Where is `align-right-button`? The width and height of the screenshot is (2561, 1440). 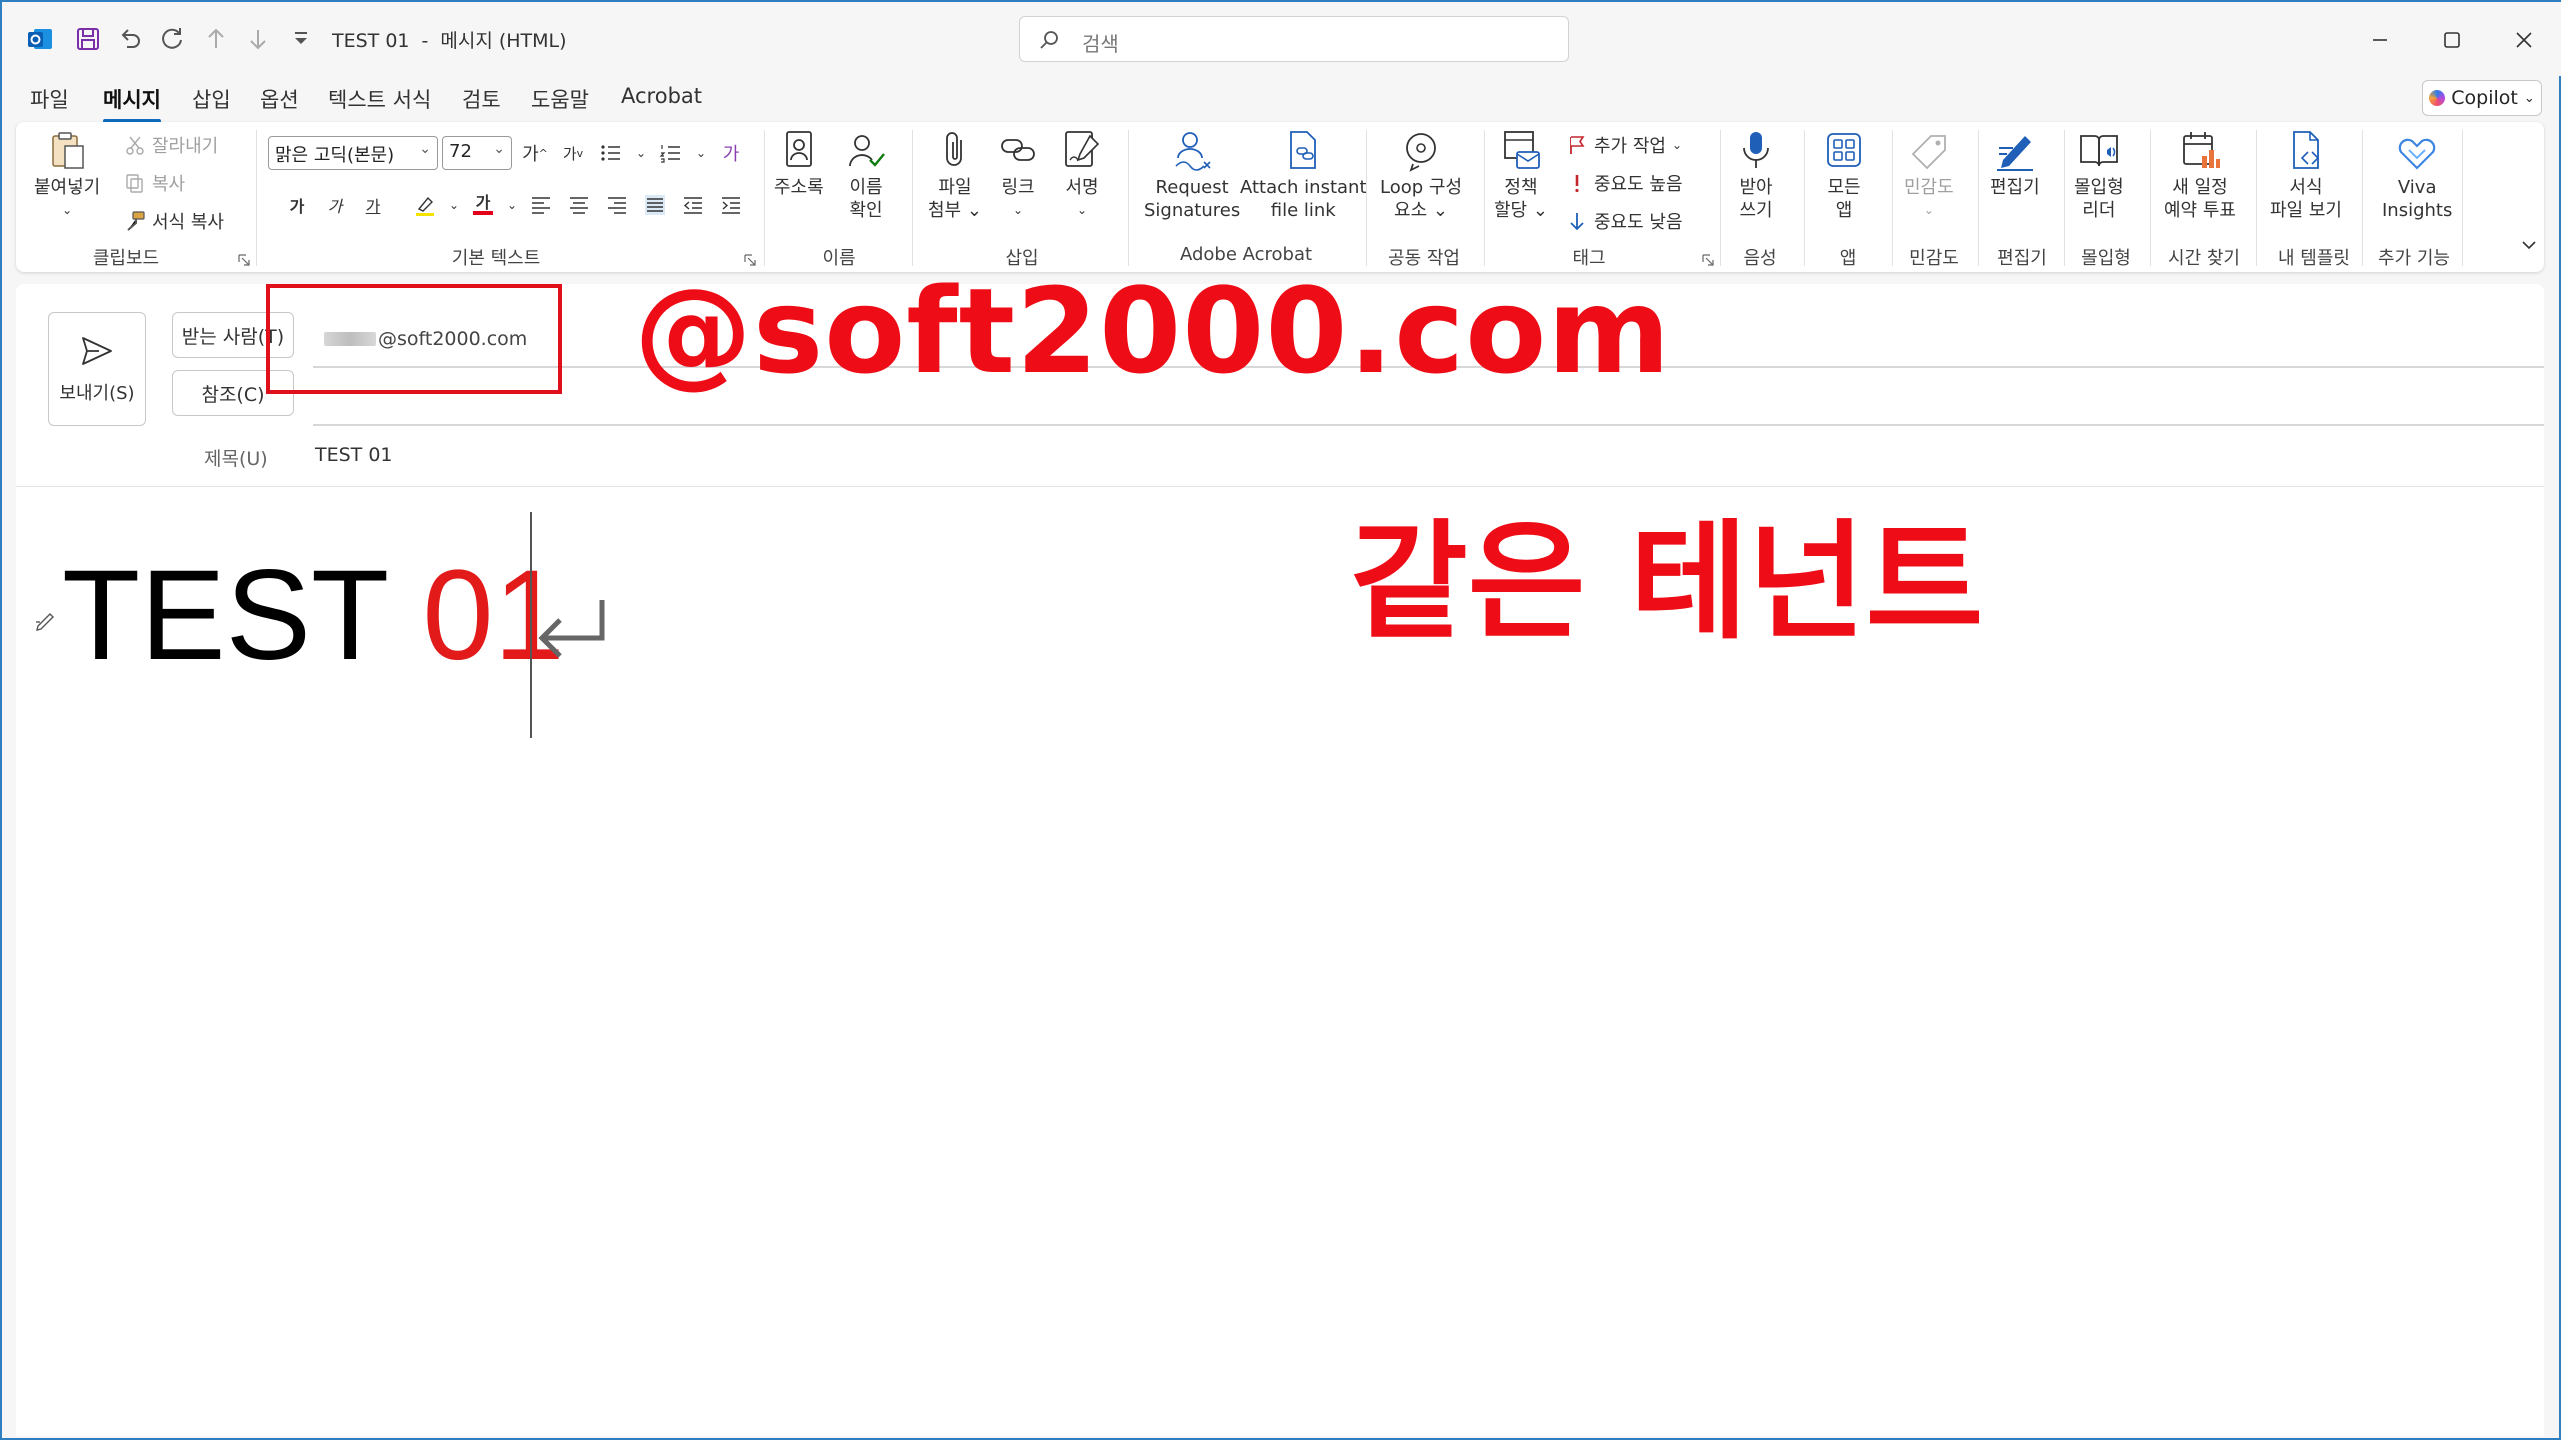
align-right-button is located at coordinates (617, 205).